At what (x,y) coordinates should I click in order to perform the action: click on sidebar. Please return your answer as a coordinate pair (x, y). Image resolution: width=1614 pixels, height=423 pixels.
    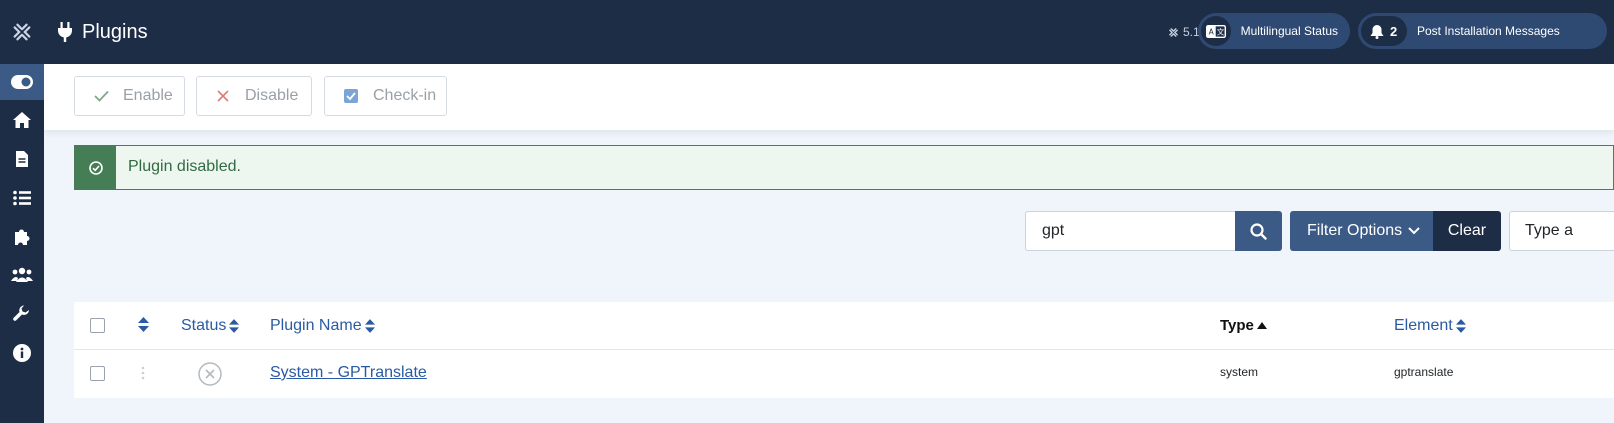
    Looking at the image, I should click on (22, 211).